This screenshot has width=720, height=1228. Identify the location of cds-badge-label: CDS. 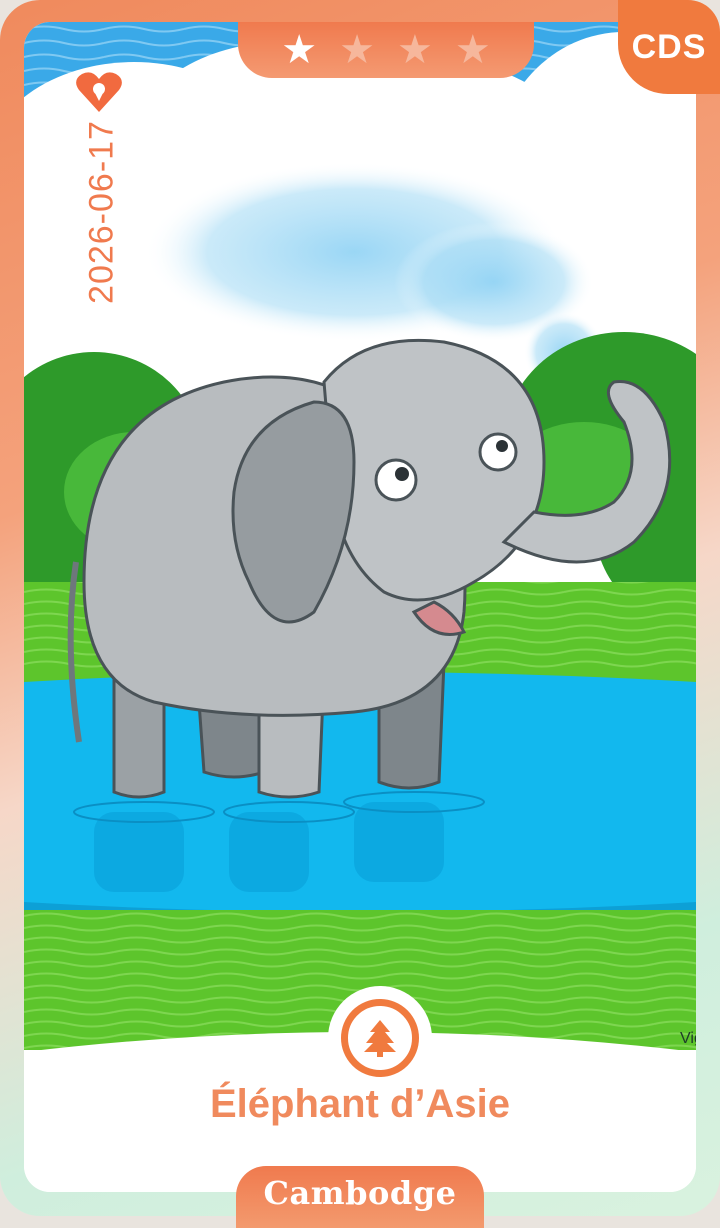
(669, 46).